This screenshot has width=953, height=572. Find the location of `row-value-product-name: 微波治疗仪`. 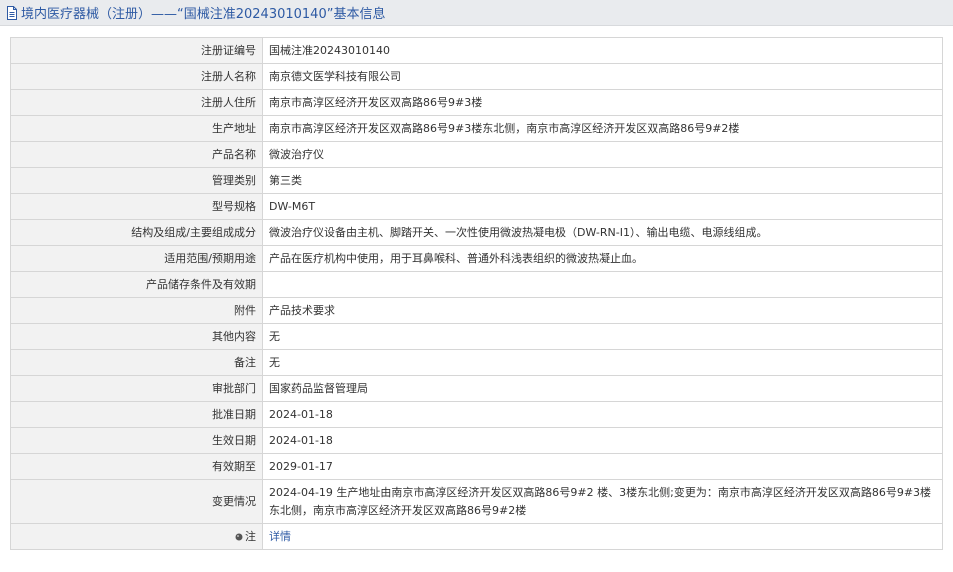

row-value-product-name: 微波治疗仪 is located at coordinates (602, 154).